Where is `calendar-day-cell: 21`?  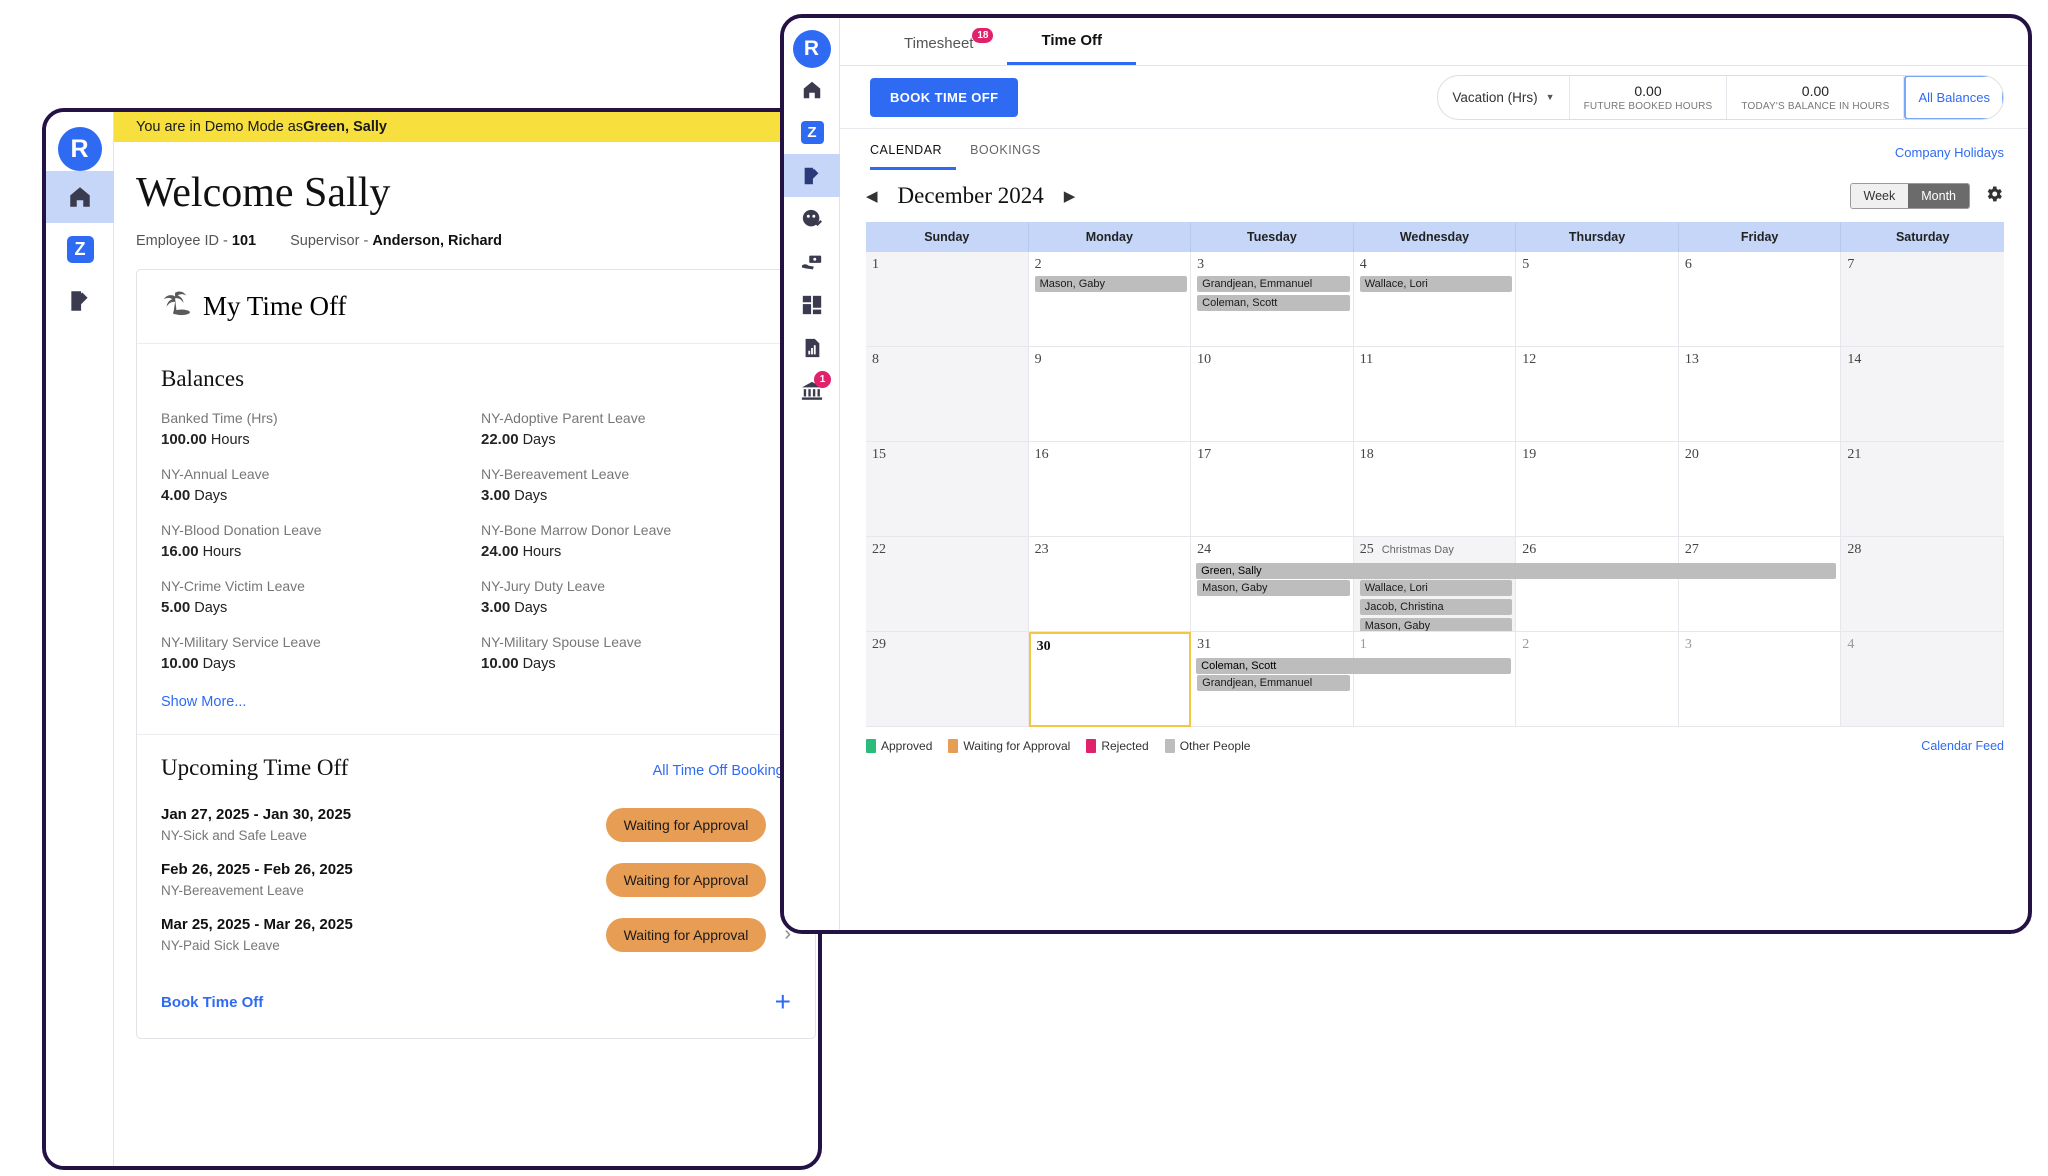
calendar-day-cell: 21 is located at coordinates (1922, 489).